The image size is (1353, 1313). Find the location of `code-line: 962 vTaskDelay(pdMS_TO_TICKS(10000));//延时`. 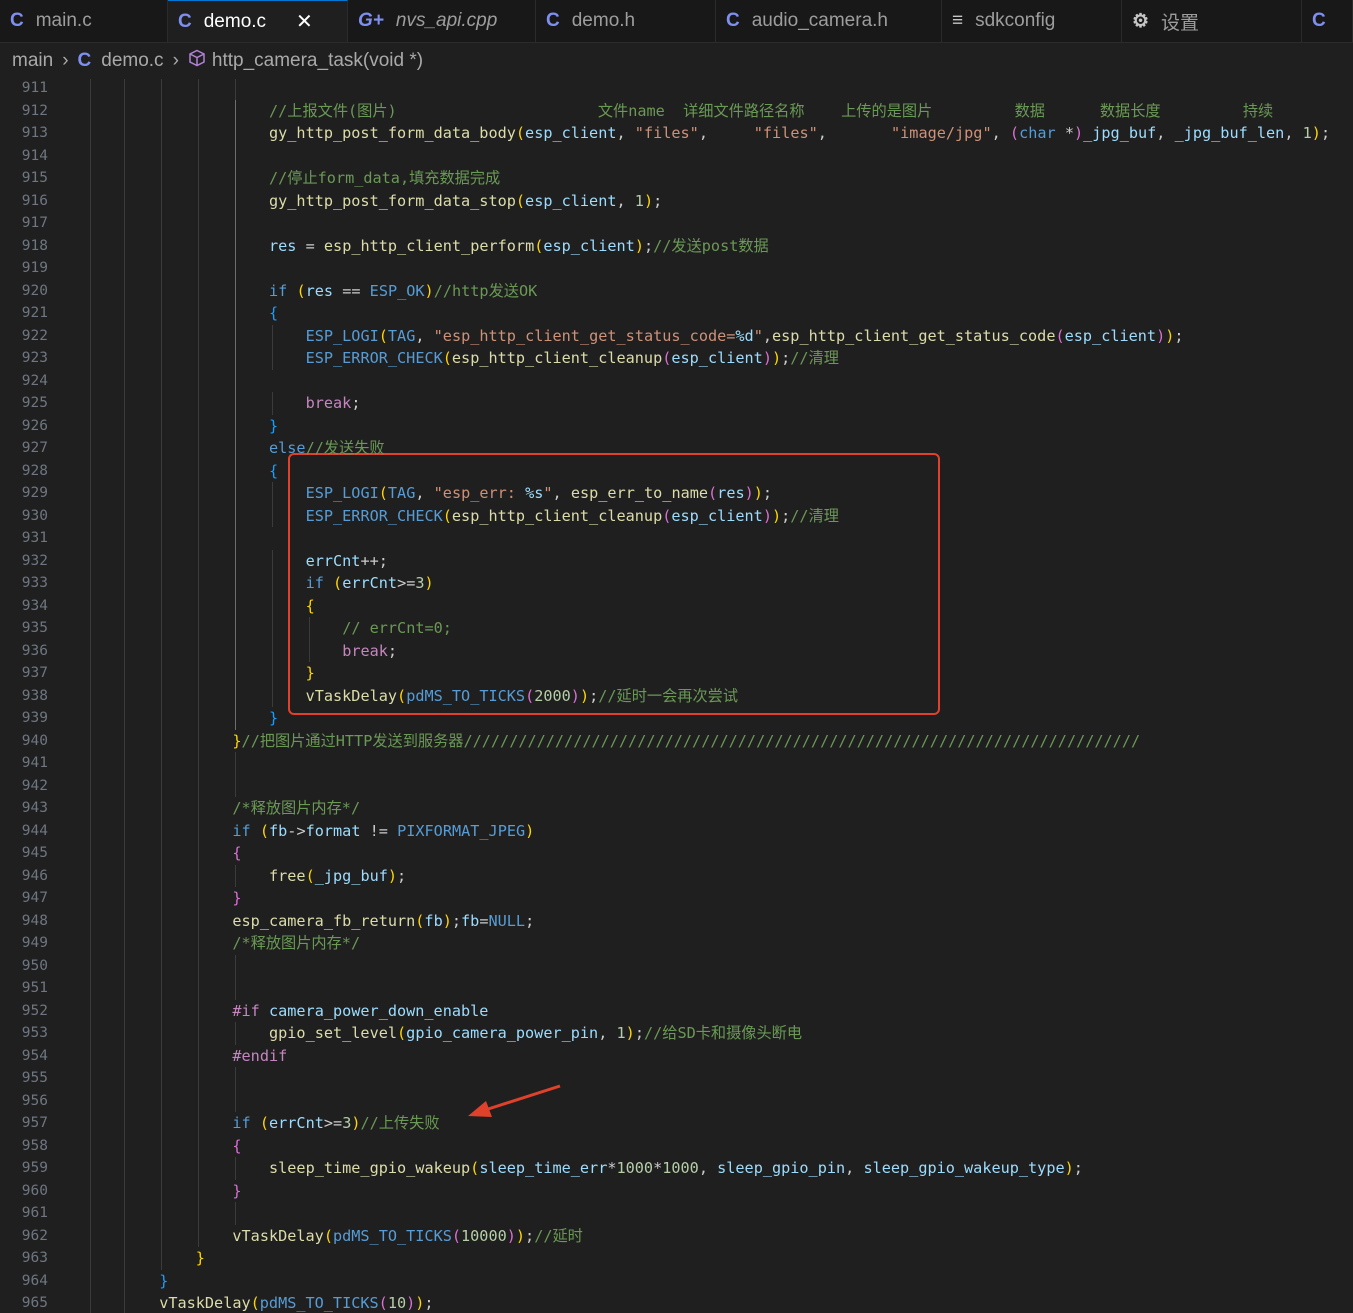

code-line: 962 vTaskDelay(pdMS_TO_TICKS(10000));//延时 is located at coordinates (676, 1235).